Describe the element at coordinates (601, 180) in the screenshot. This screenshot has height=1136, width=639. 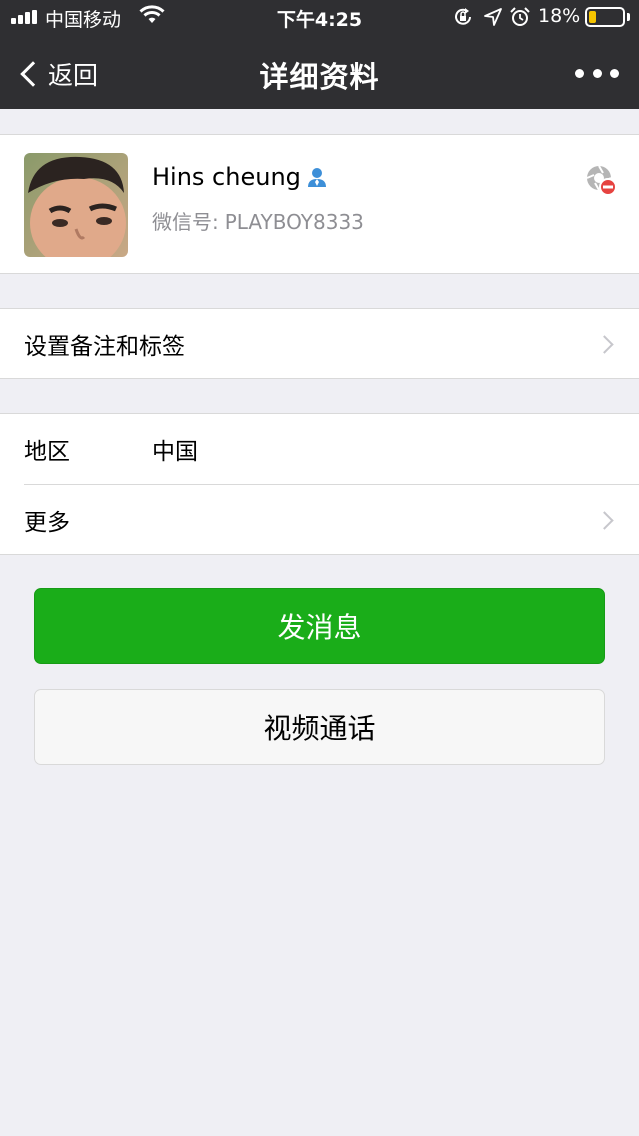
I see `blocked-moments-icon` at that location.